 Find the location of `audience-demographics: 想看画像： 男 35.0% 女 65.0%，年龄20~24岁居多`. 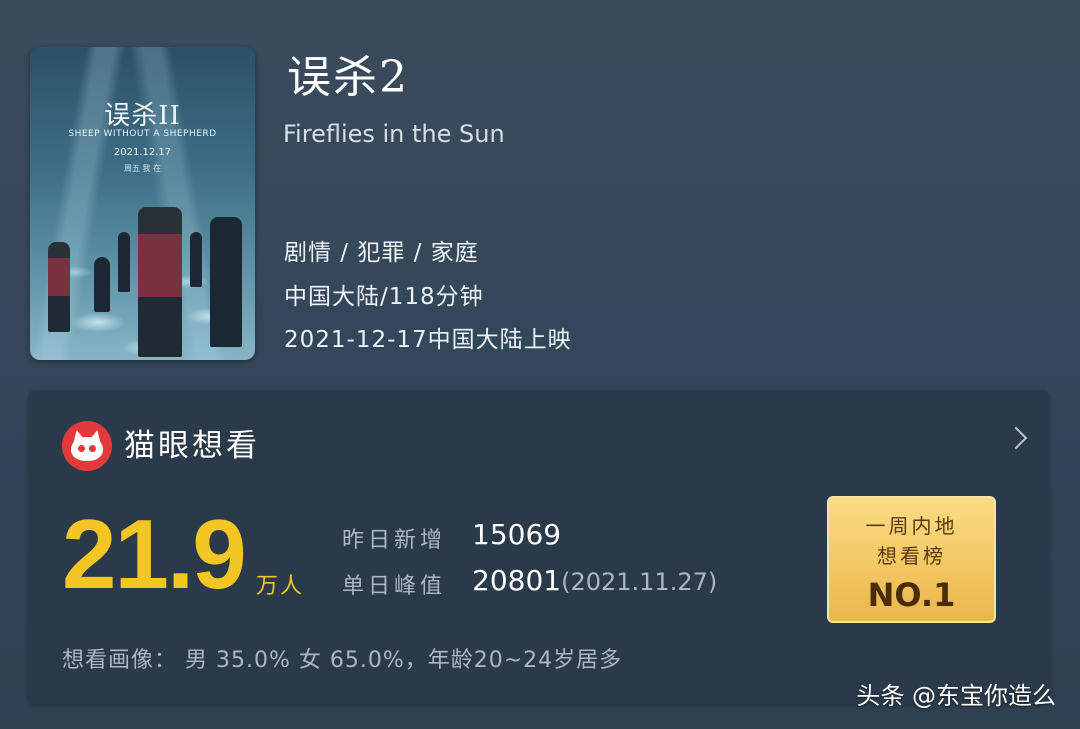

audience-demographics: 想看画像： 男 35.0% 女 65.0%，年龄20~24岁居多 is located at coordinates (342, 660).